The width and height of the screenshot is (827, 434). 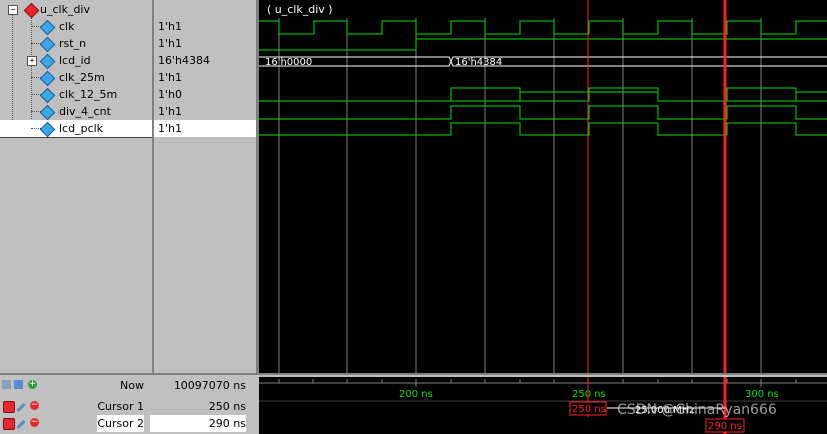 What do you see at coordinates (198, 423) in the screenshot?
I see `cursor-2-value: 290 ns` at bounding box center [198, 423].